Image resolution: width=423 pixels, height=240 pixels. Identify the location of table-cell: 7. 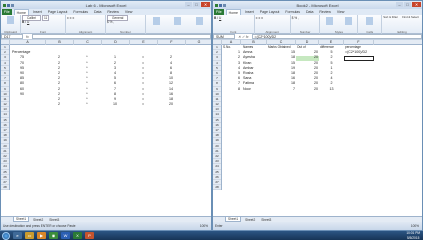
(281, 89).